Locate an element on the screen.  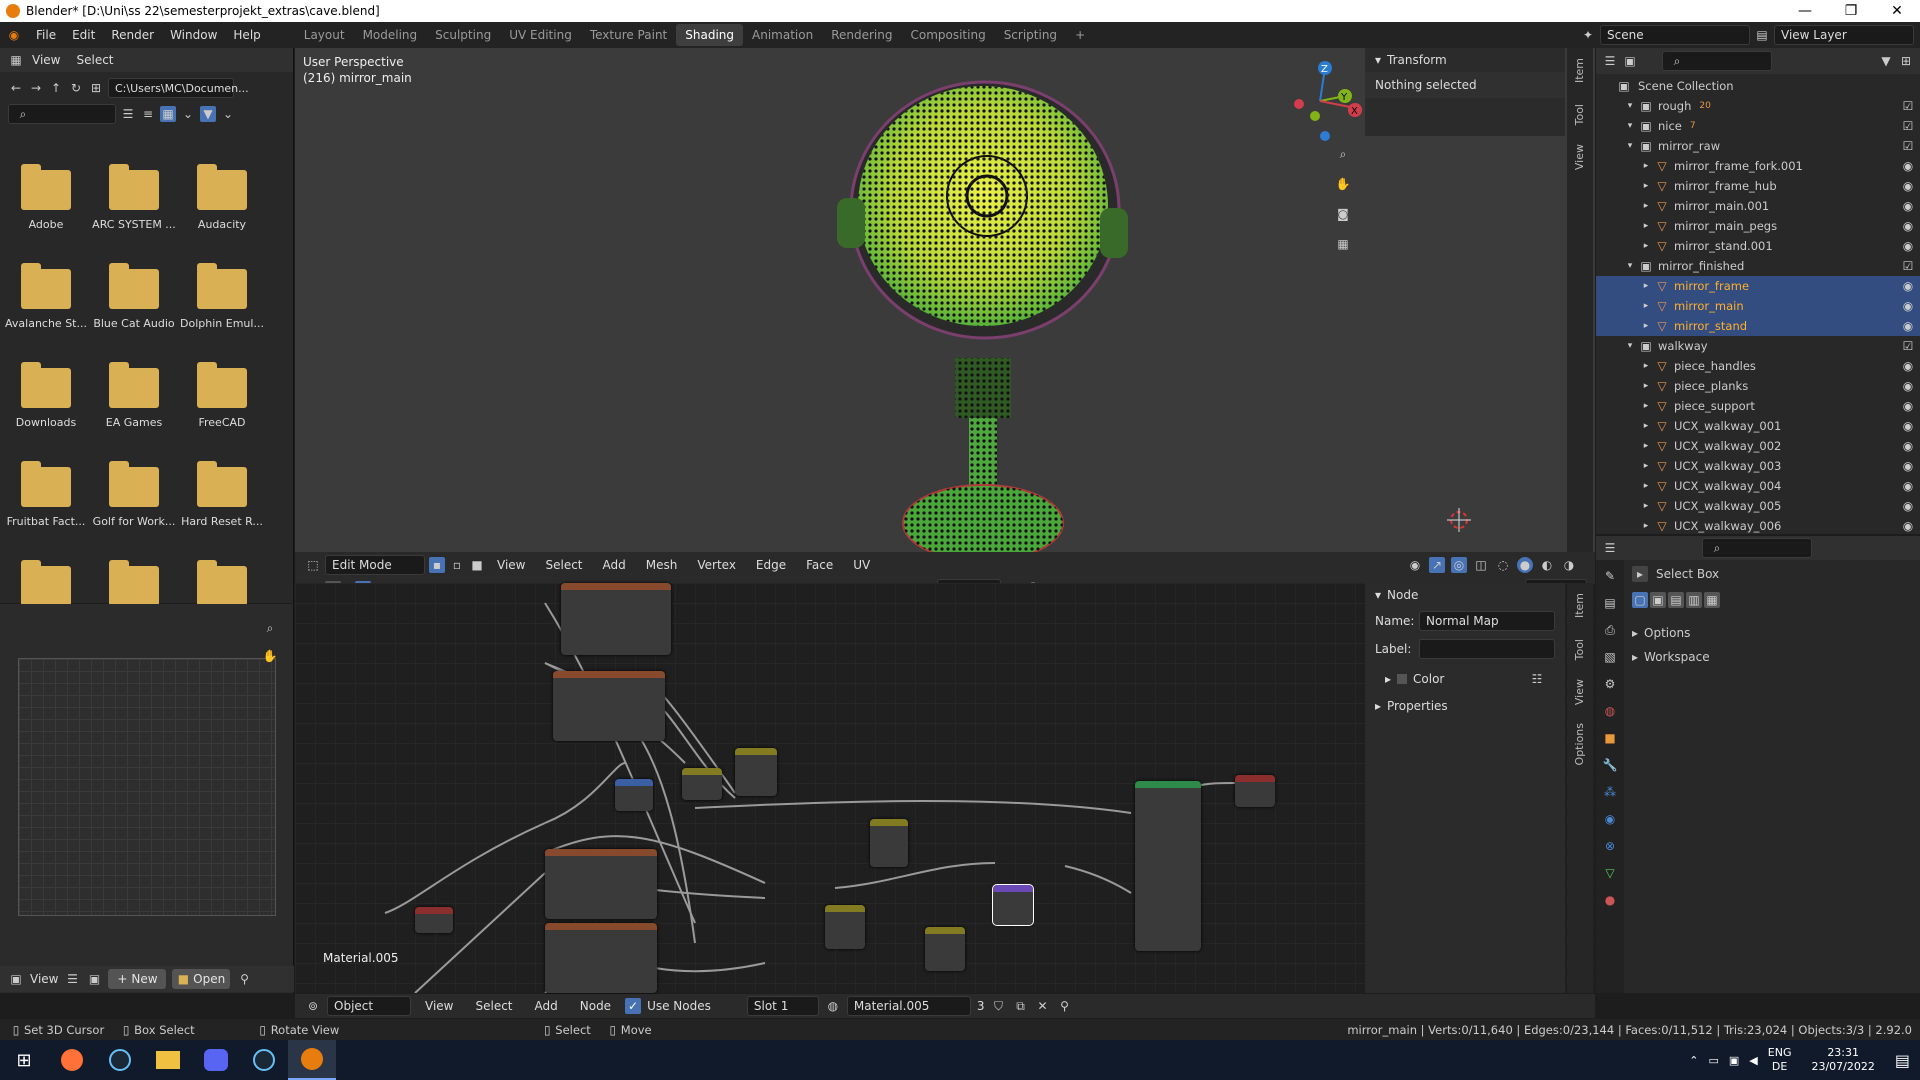
blender-menu-icon: ◉ is located at coordinates (14, 35).